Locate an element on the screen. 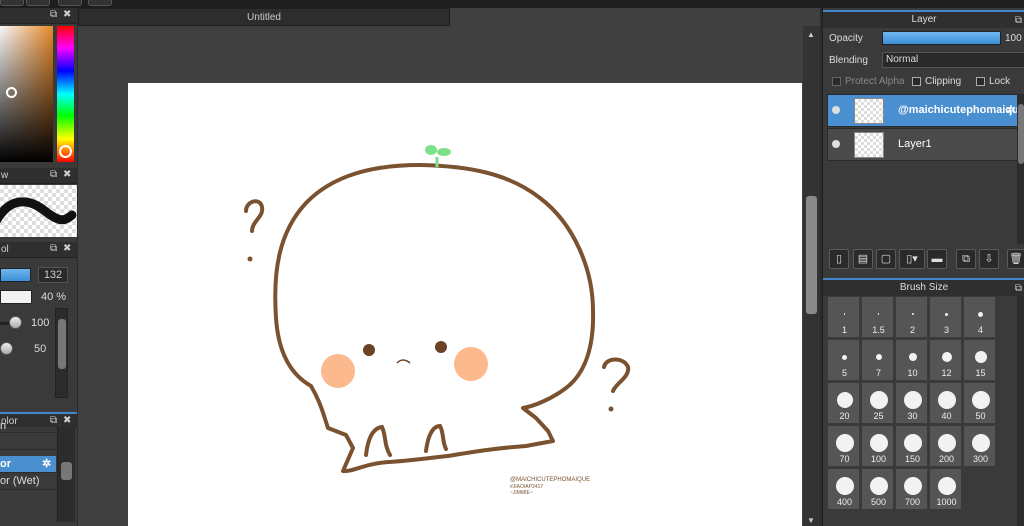 The width and height of the screenshot is (1024, 526). brush-size-option: 40 is located at coordinates (945, 403).